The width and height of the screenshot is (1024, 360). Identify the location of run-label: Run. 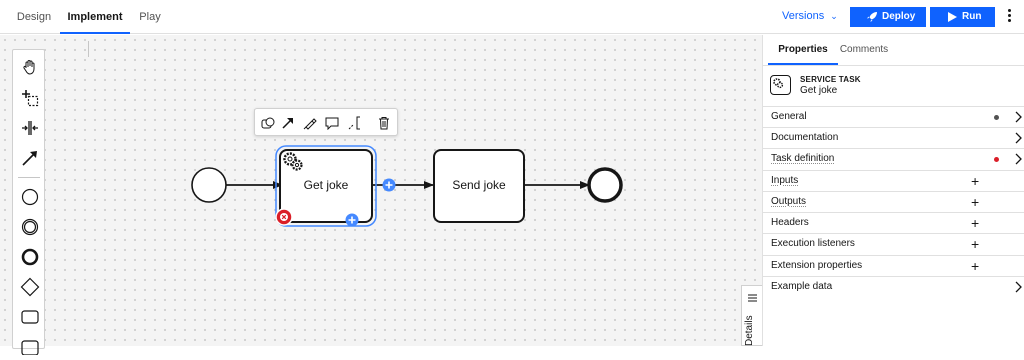
(972, 16).